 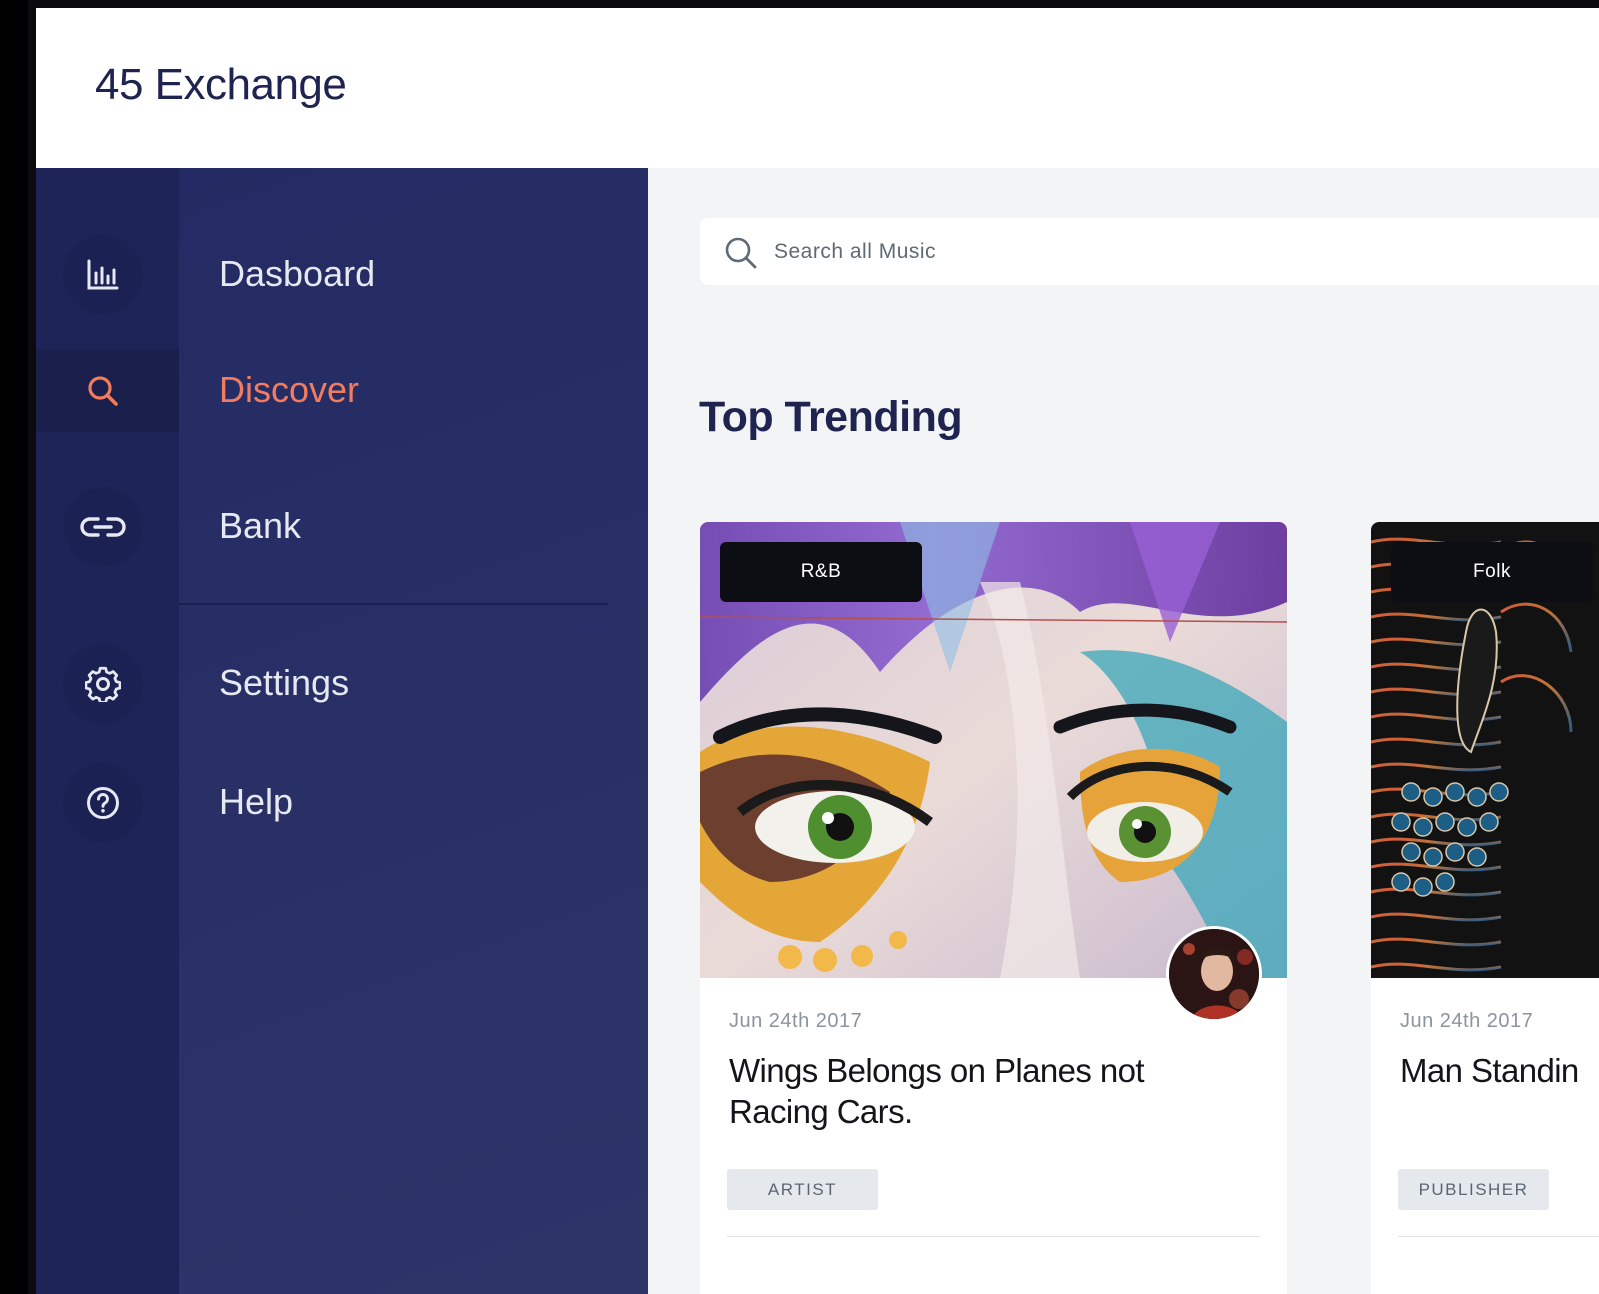 I want to click on app-title: 45 Exchange, so click(x=221, y=85).